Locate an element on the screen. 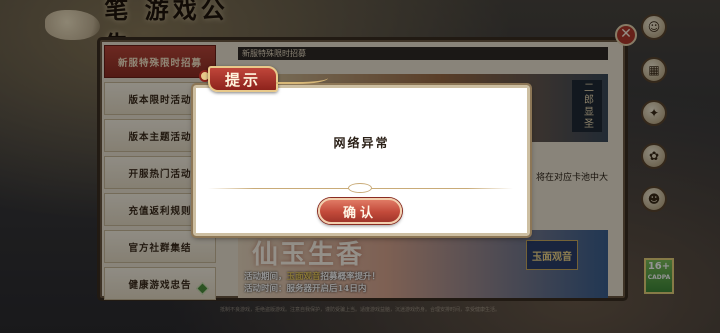 The width and height of the screenshot is (720, 333). confirm-button: 确认 is located at coordinates (360, 211).